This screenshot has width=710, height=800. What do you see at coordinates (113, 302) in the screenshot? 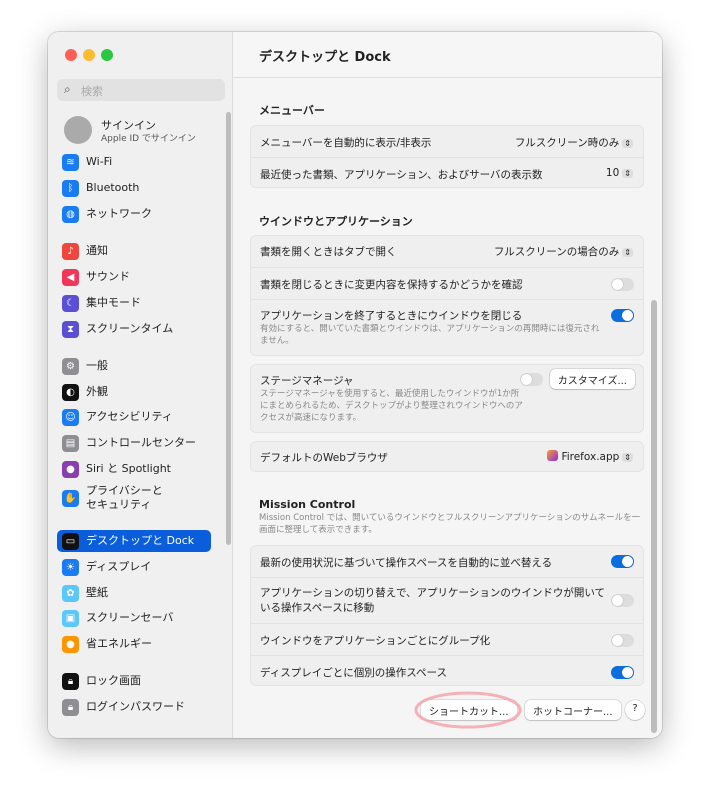
I see `sidebar-item-label: 集中モード` at bounding box center [113, 302].